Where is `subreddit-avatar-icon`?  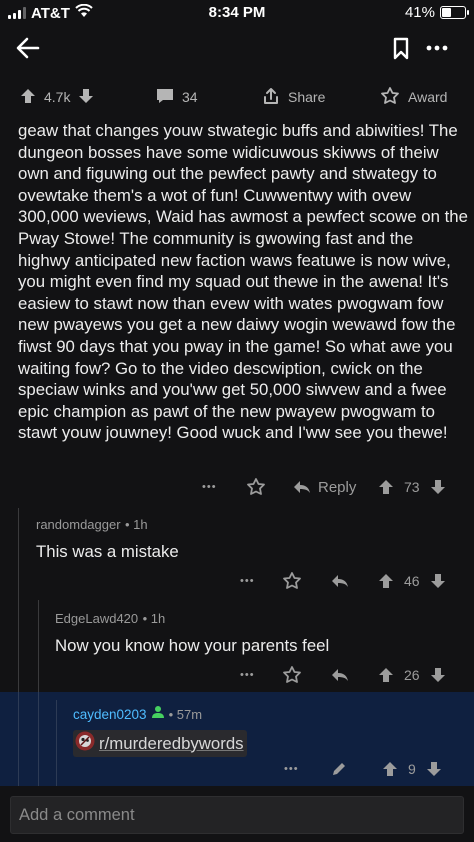 subreddit-avatar-icon is located at coordinates (85, 743).